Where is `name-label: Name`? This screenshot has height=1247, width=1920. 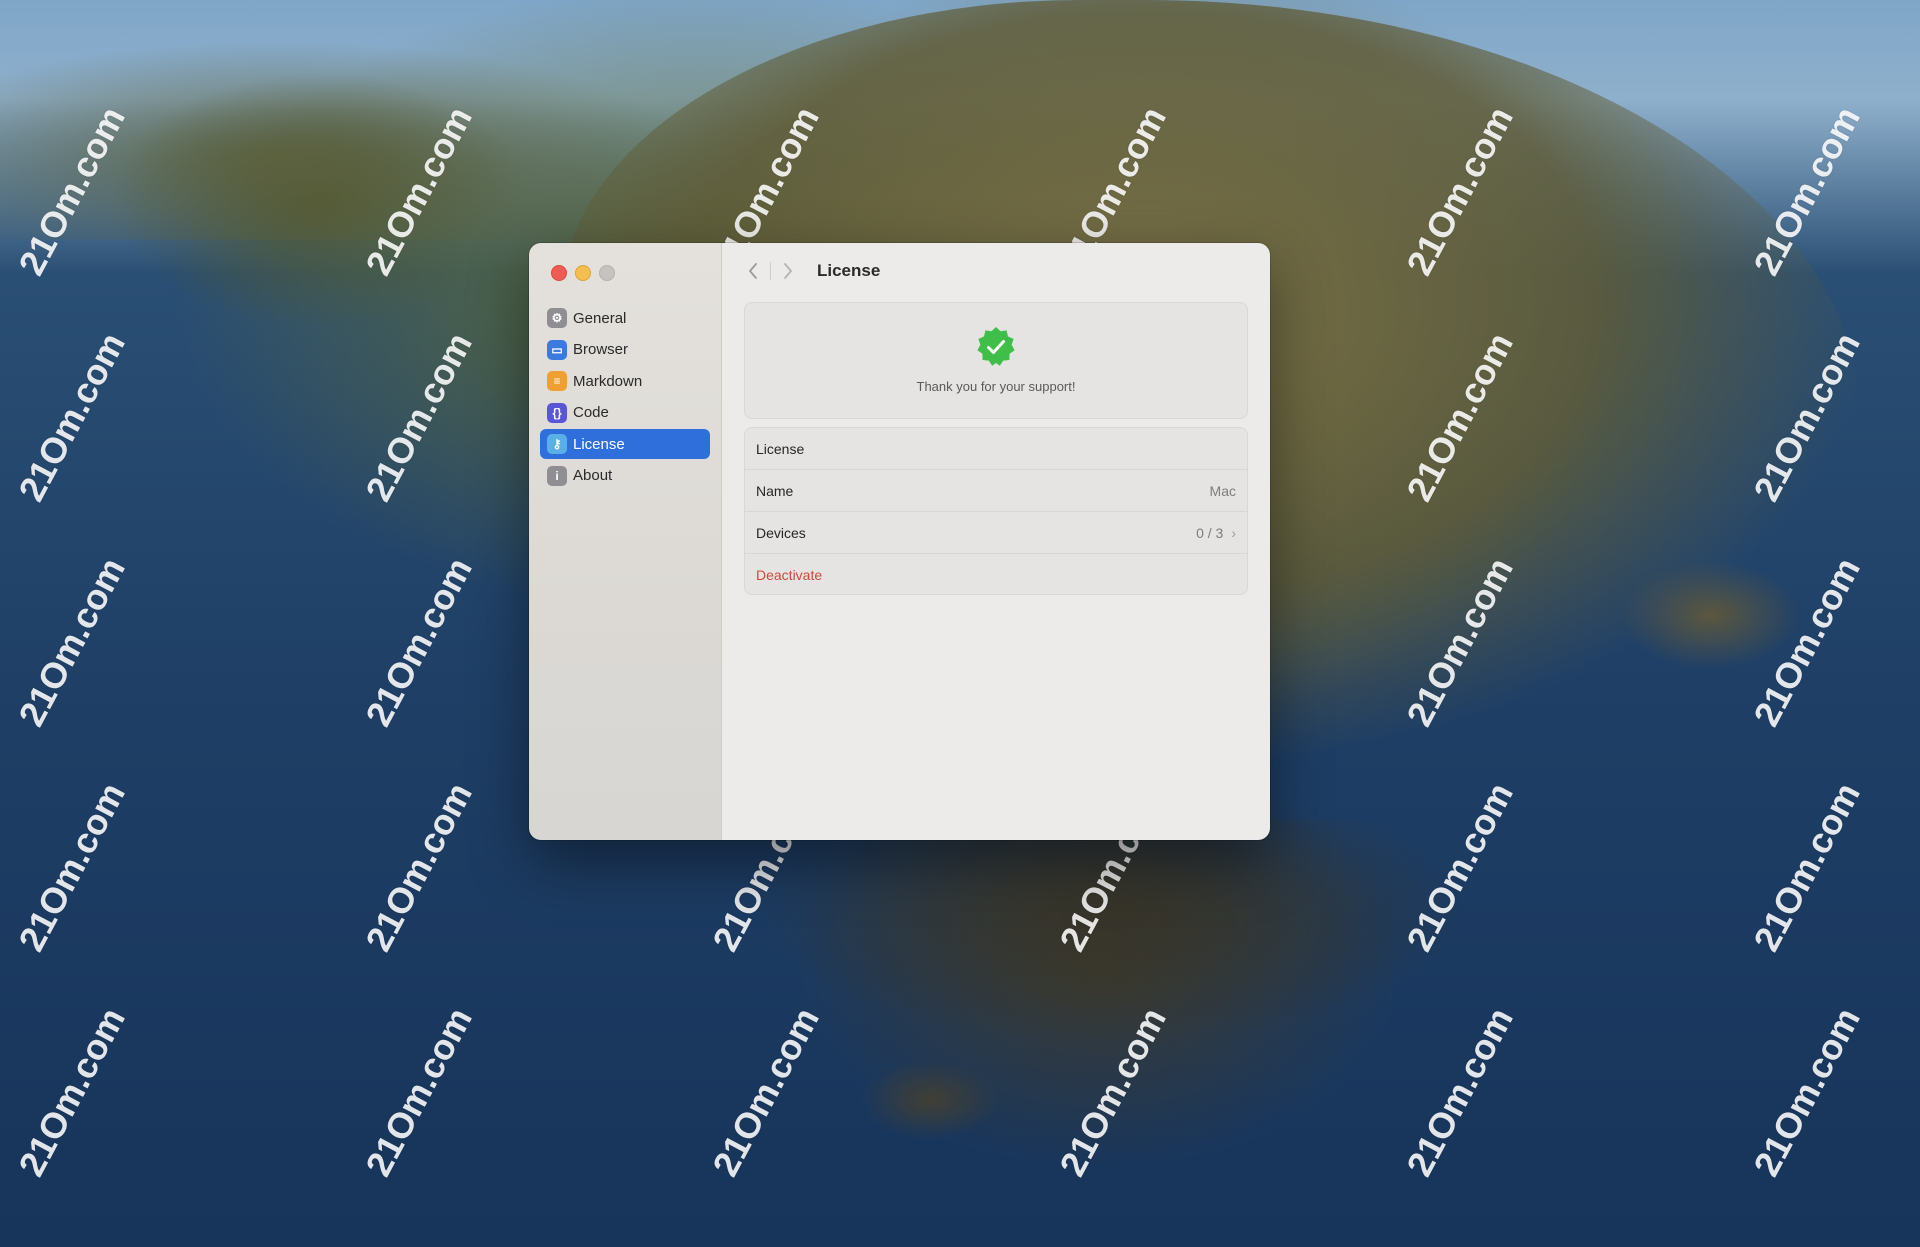 name-label: Name is located at coordinates (775, 490).